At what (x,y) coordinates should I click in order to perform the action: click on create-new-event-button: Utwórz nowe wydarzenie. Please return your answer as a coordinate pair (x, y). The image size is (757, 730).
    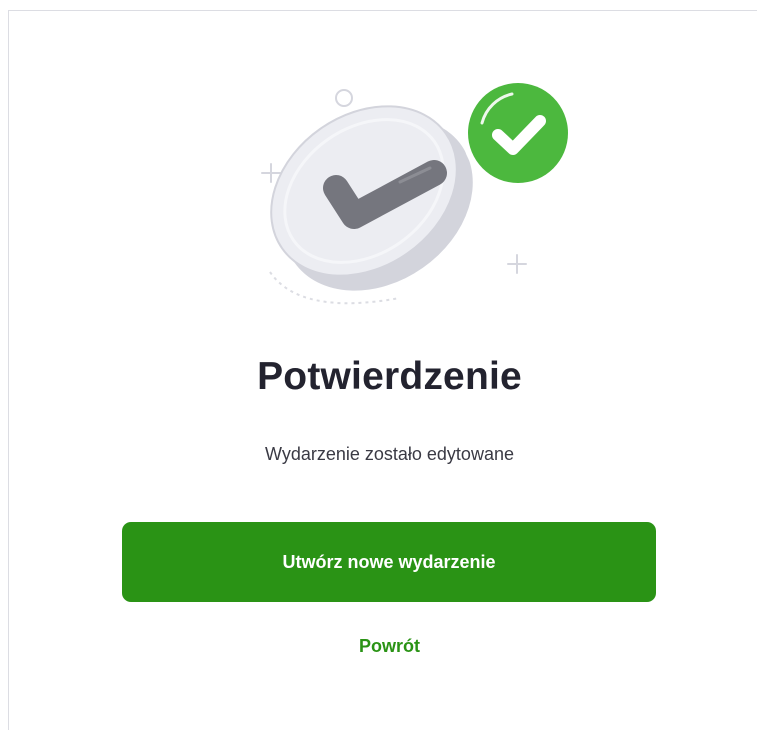
    Looking at the image, I should click on (389, 562).